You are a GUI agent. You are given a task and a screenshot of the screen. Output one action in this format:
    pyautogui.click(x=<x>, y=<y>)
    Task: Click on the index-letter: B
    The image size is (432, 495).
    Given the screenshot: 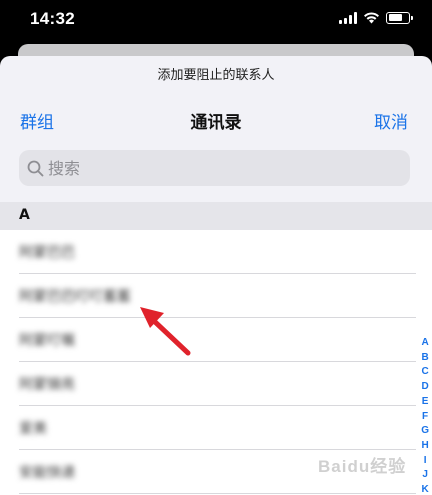 What is the action you would take?
    pyautogui.click(x=424, y=358)
    